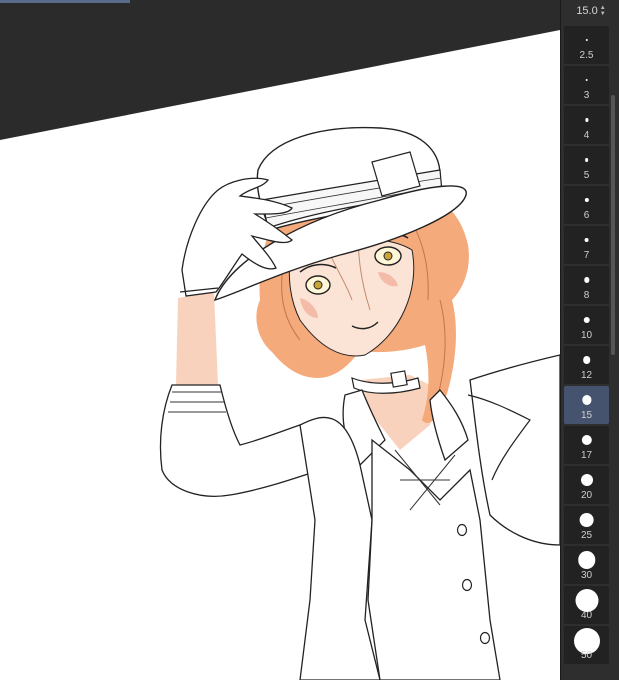  What do you see at coordinates (586, 575) in the screenshot?
I see `brush-size-label: 30` at bounding box center [586, 575].